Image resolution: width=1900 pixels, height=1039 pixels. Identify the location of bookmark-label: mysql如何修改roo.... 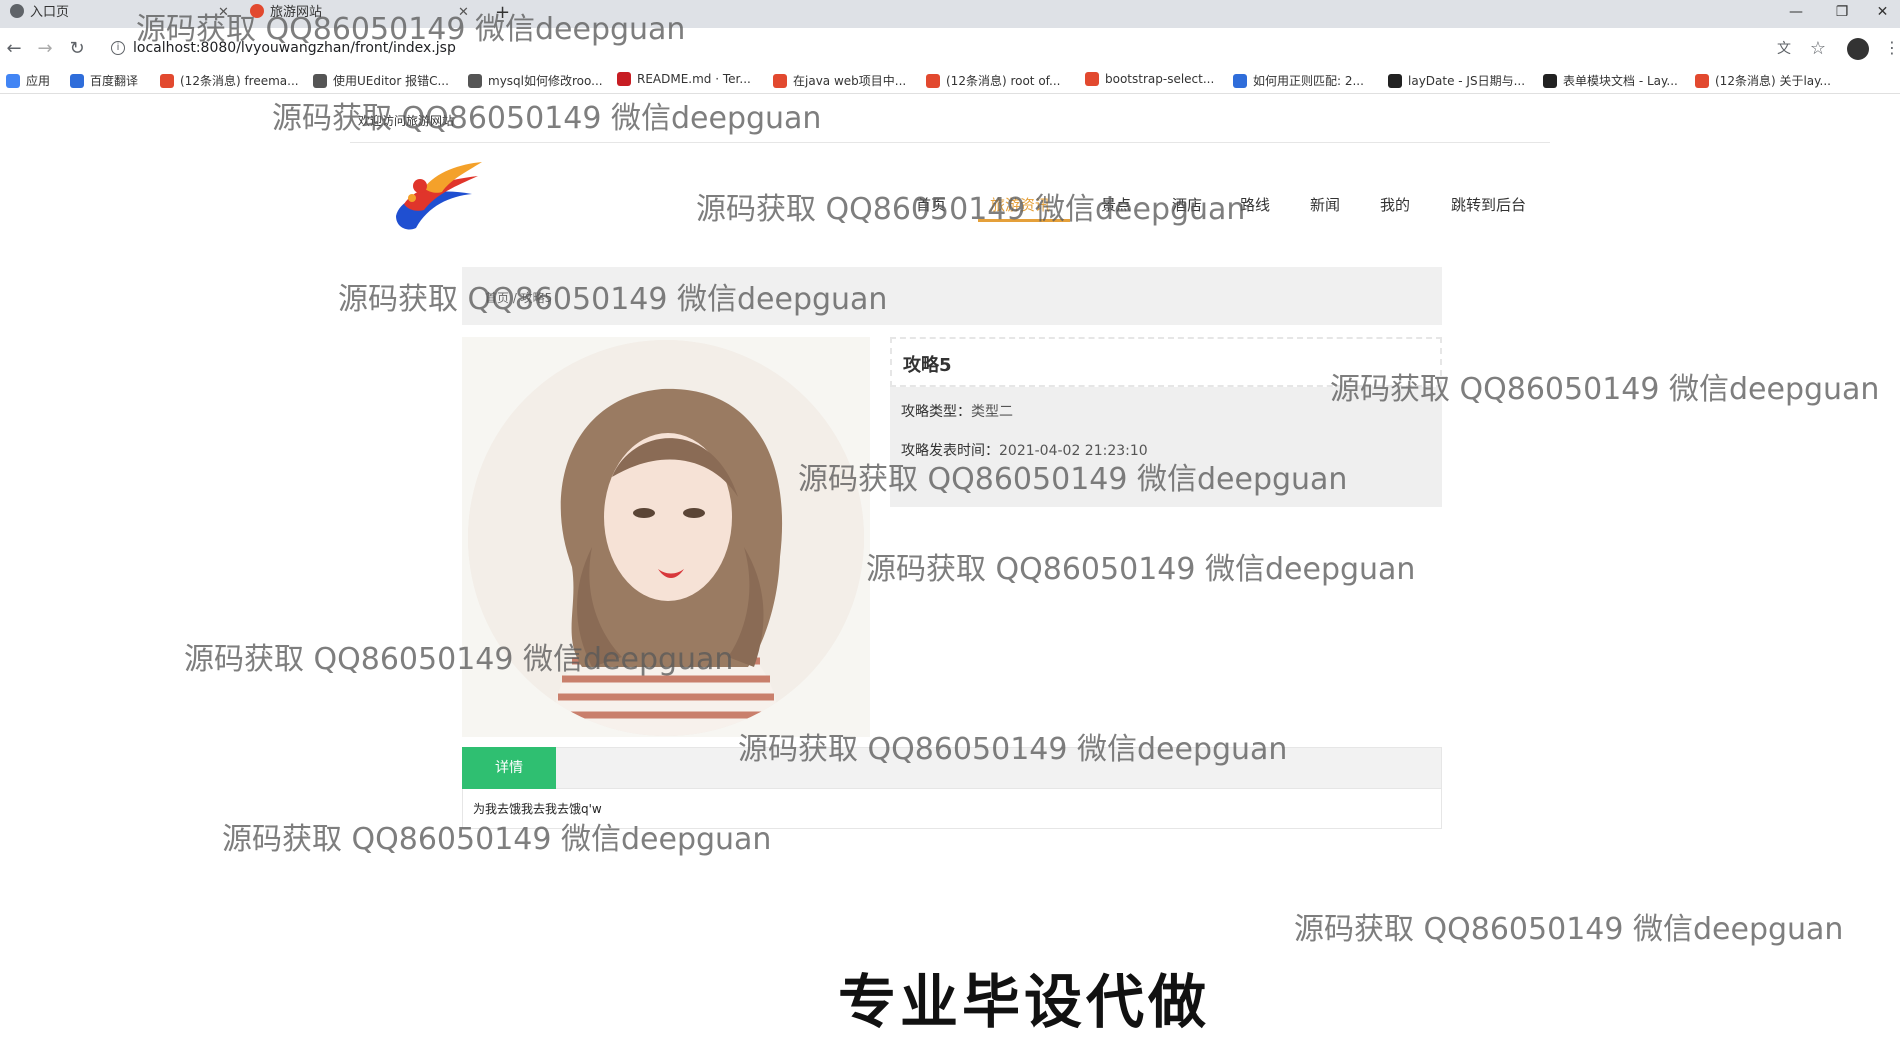
(545, 81).